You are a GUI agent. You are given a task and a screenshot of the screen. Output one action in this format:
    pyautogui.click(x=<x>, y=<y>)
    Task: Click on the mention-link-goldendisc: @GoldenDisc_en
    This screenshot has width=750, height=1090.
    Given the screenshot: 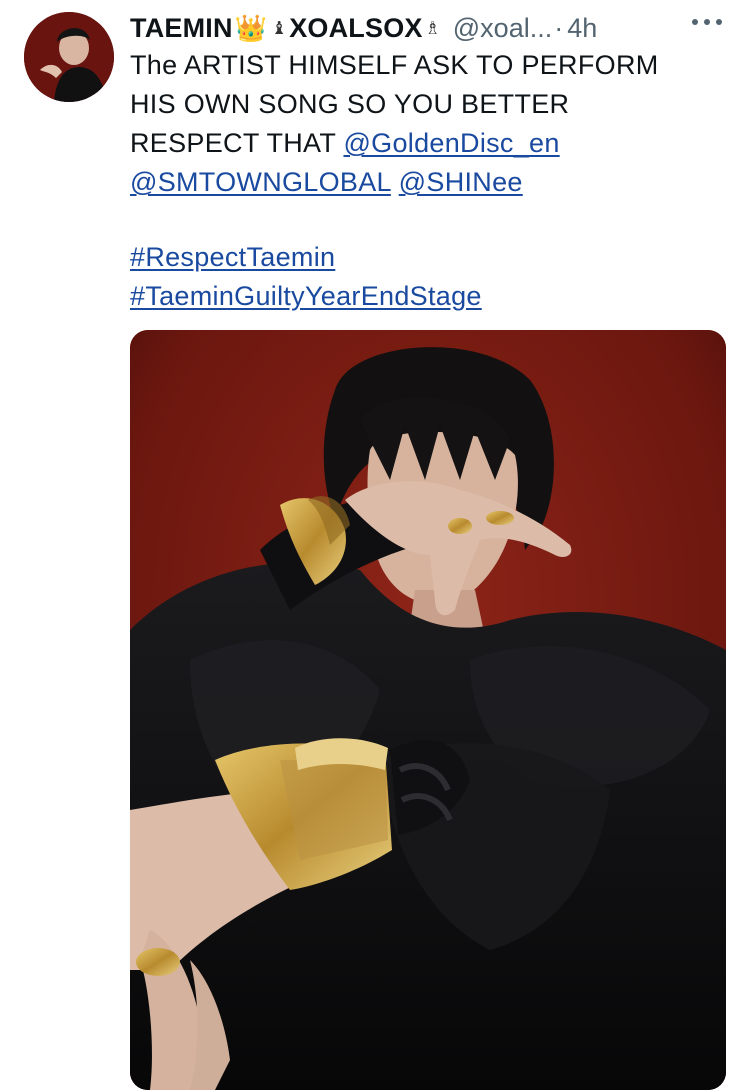 What is the action you would take?
    pyautogui.click(x=451, y=143)
    